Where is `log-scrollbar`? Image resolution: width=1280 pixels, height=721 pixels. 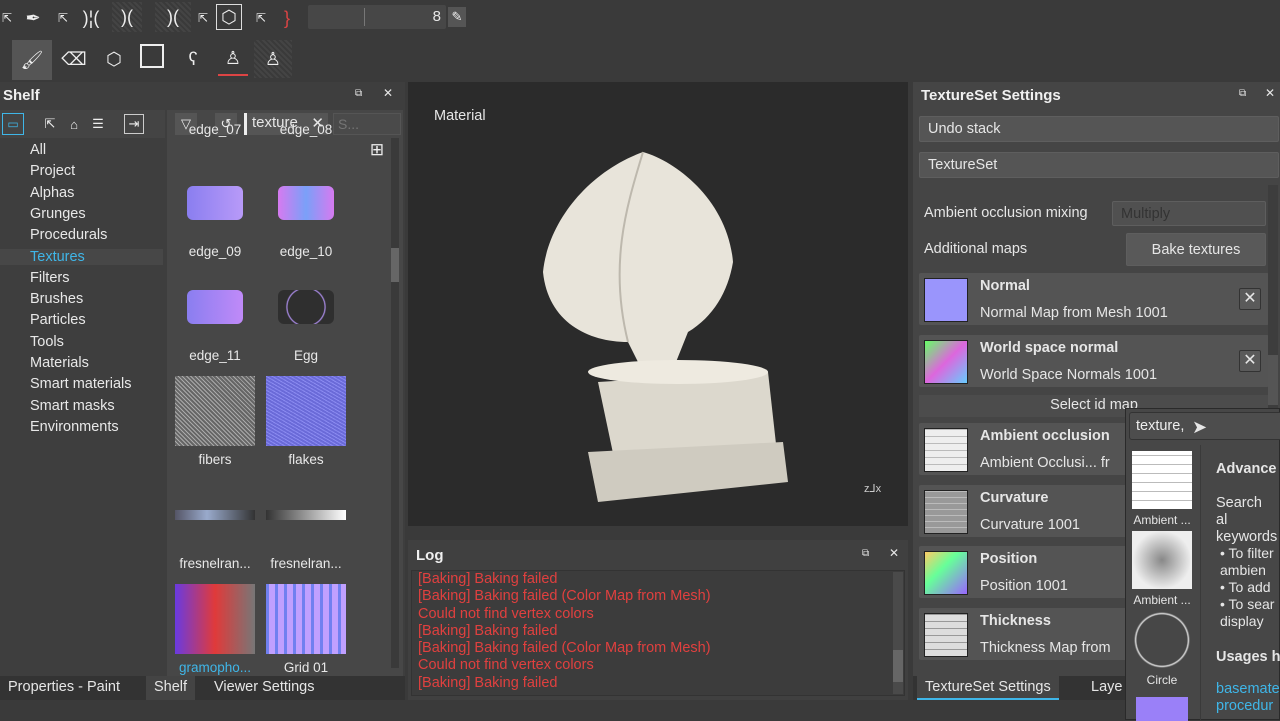 log-scrollbar is located at coordinates (898, 633).